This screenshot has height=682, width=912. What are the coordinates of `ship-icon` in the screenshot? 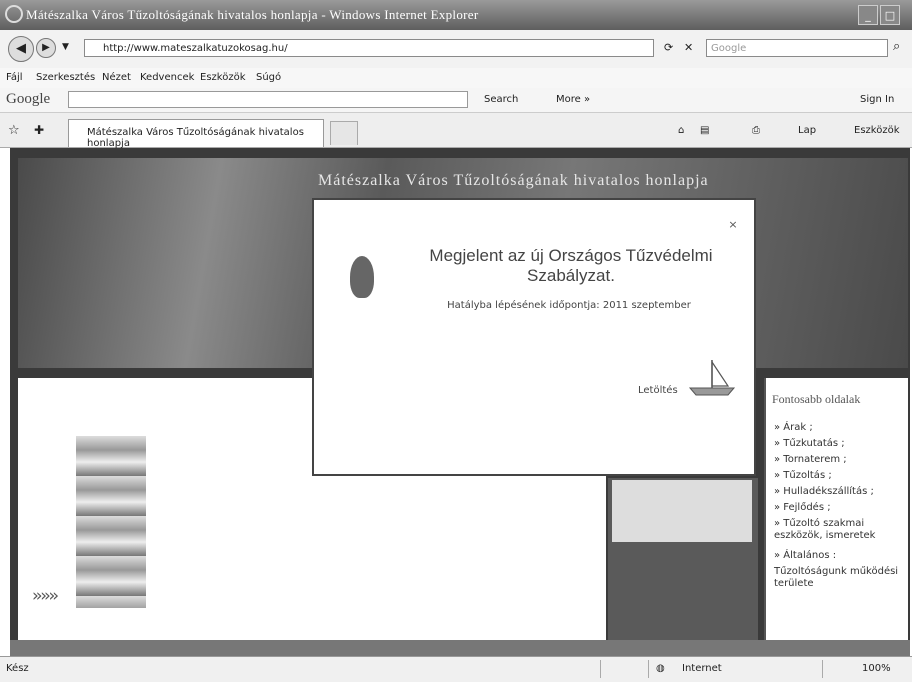 It's located at (712, 378).